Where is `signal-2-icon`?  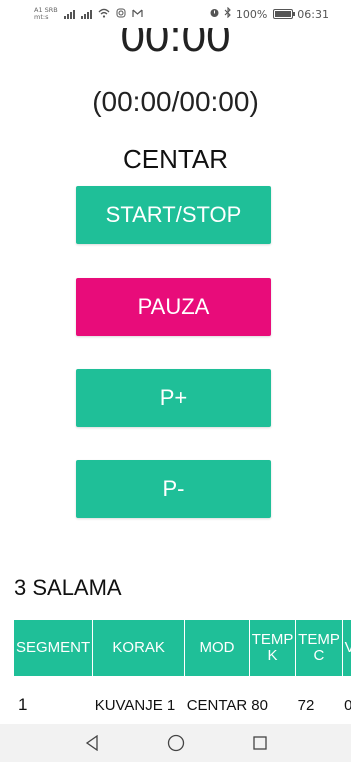 signal-2-icon is located at coordinates (86, 14).